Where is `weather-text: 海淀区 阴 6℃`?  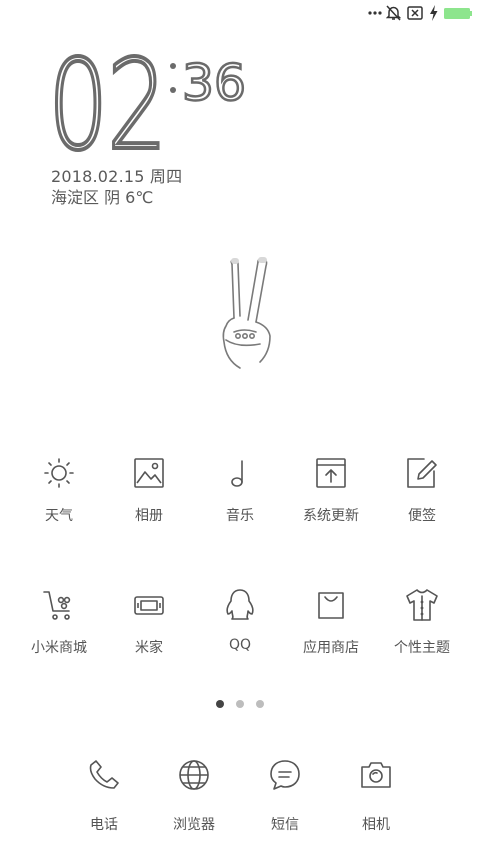 weather-text: 海淀区 阴 6℃ is located at coordinates (102, 197).